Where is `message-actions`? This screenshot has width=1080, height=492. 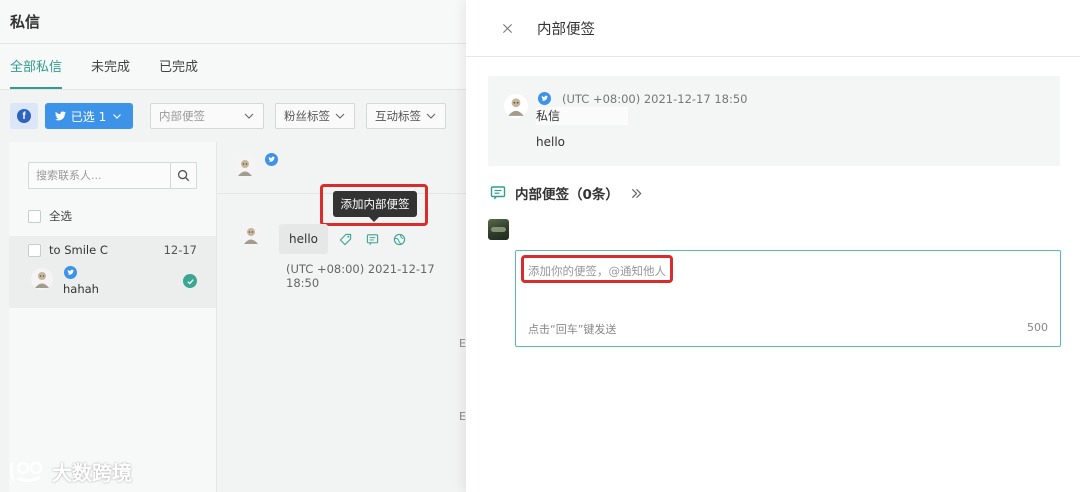 message-actions is located at coordinates (372, 239).